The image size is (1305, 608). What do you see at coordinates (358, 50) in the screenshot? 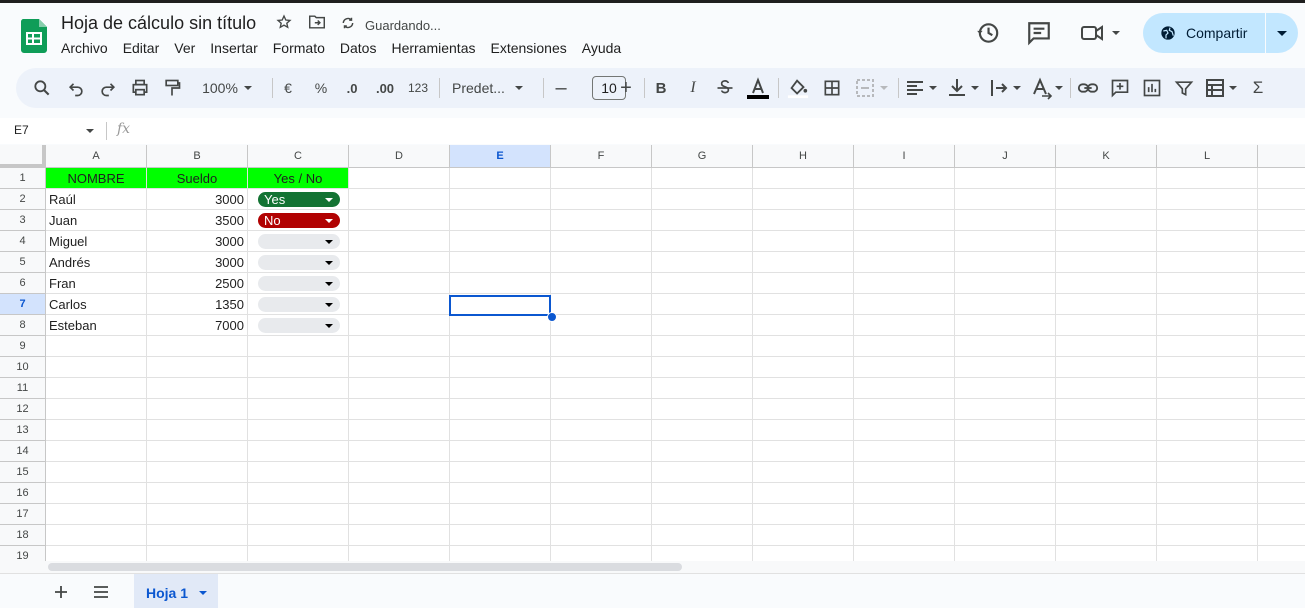
I see `menu-datos: Datos` at bounding box center [358, 50].